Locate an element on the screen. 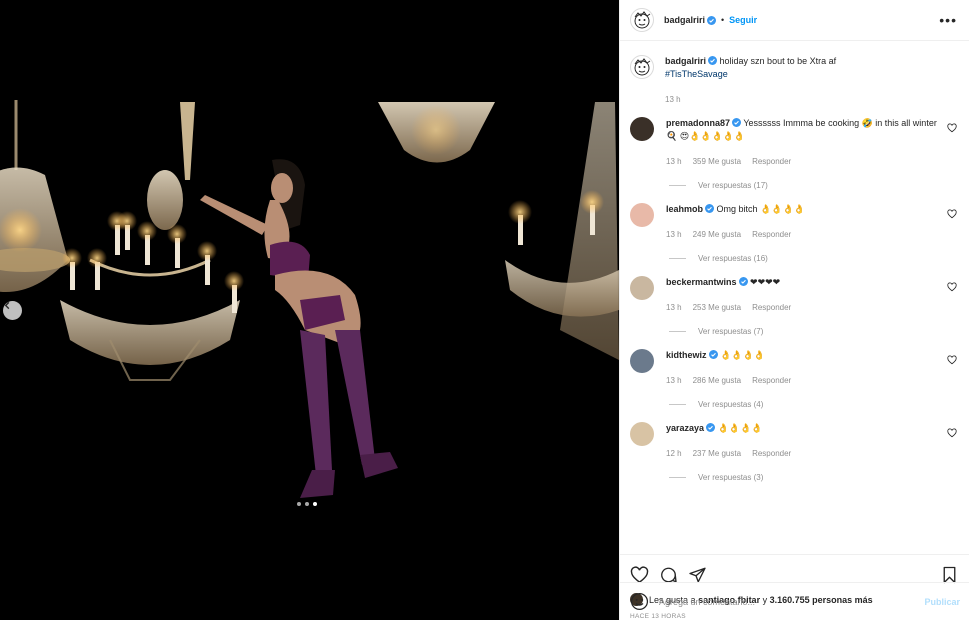 The width and height of the screenshot is (969, 620). view-replies-label: Ver respuestas (4) is located at coordinates (731, 404).